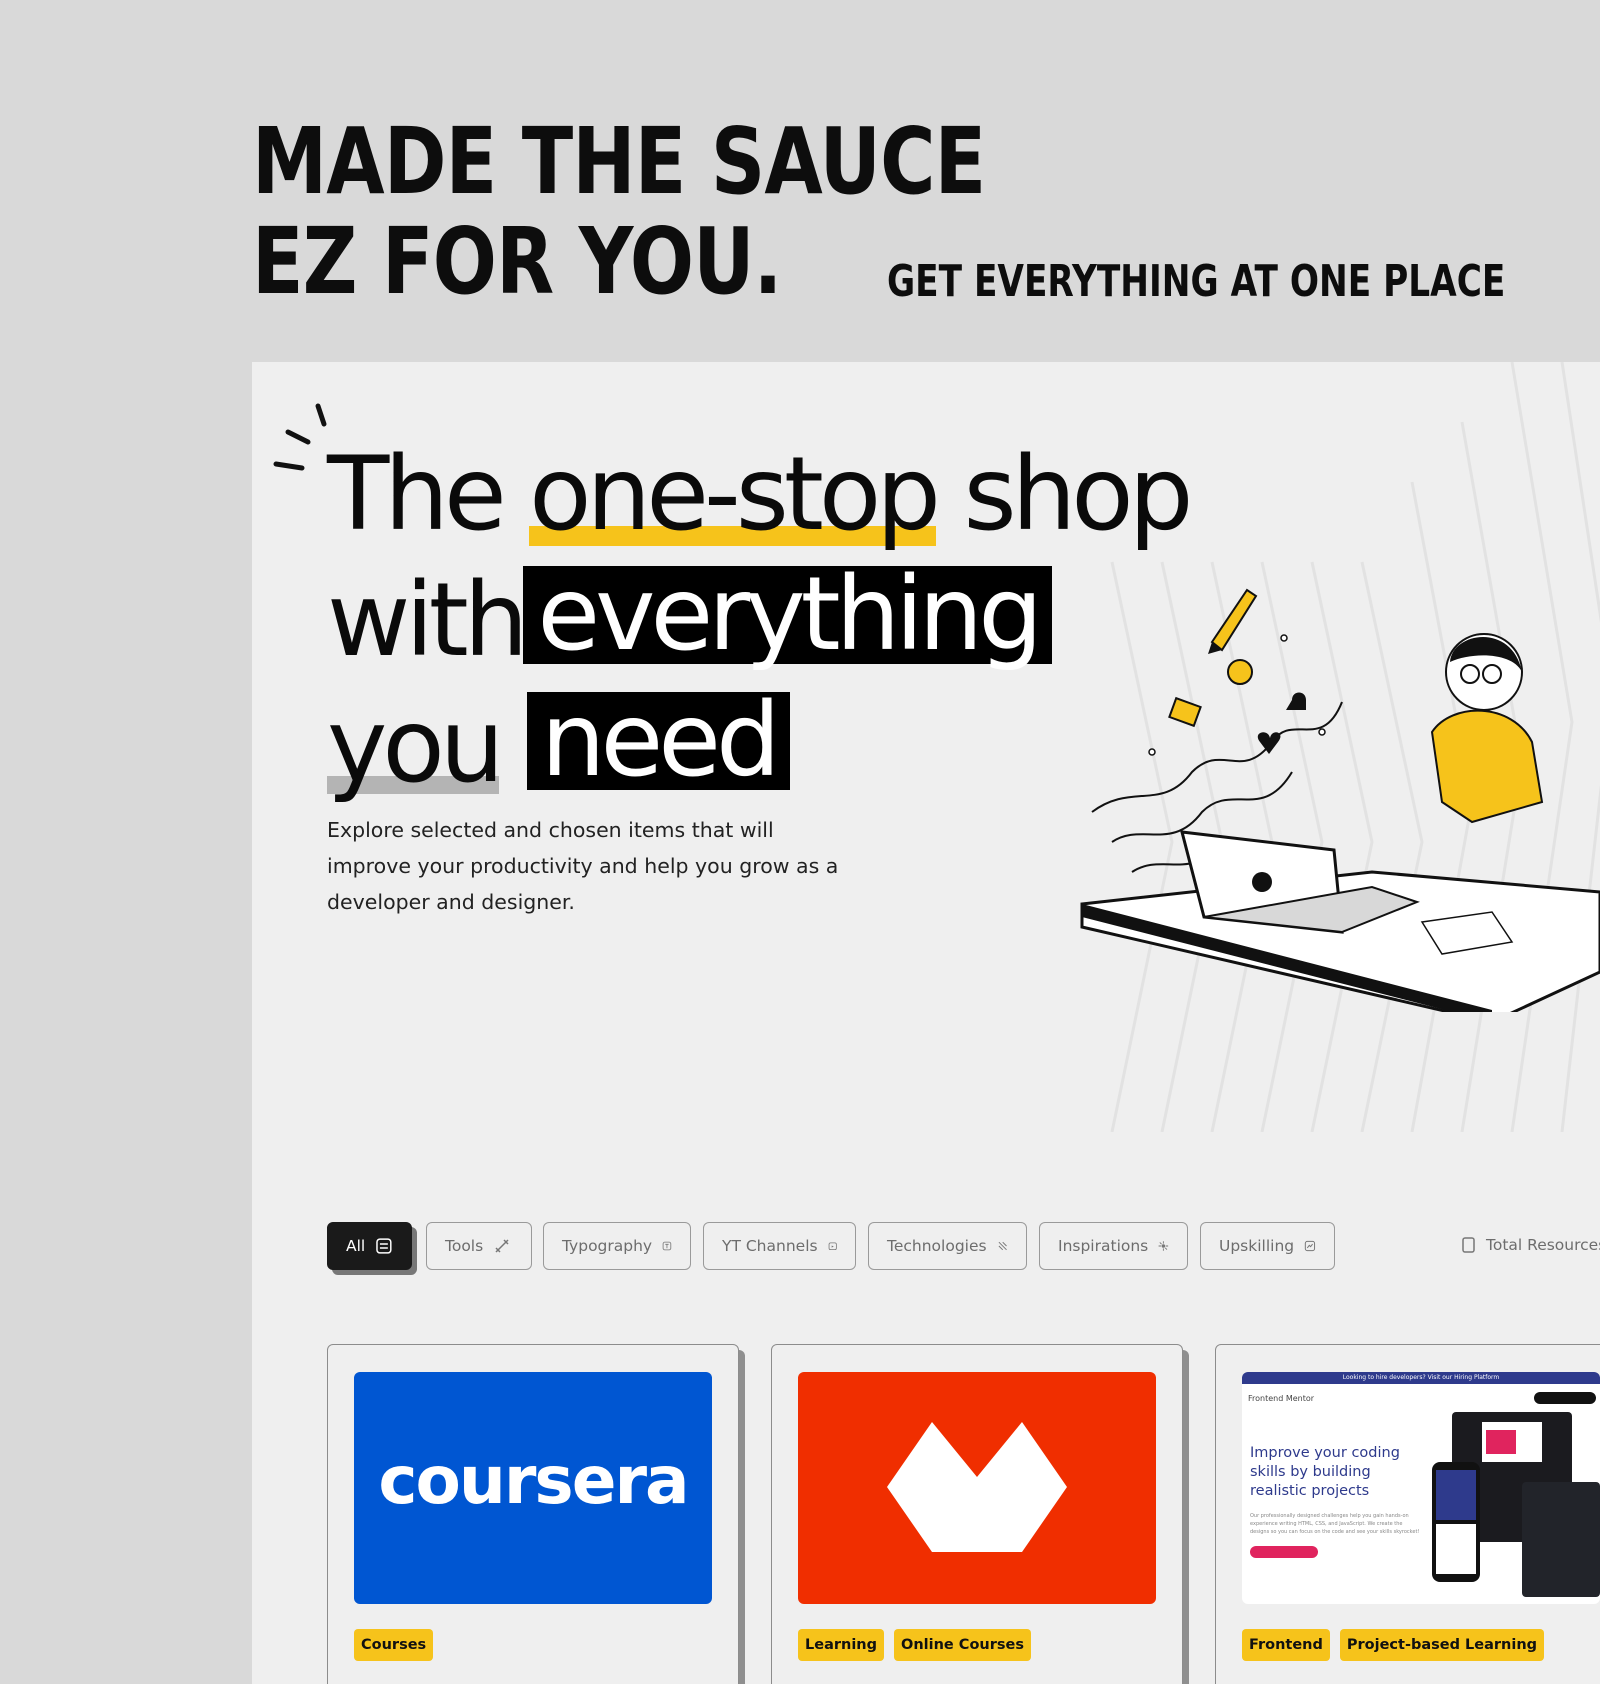 Image resolution: width=1600 pixels, height=1684 pixels. Describe the element at coordinates (841, 1645) in the screenshot. I see `tag: Learning` at that location.